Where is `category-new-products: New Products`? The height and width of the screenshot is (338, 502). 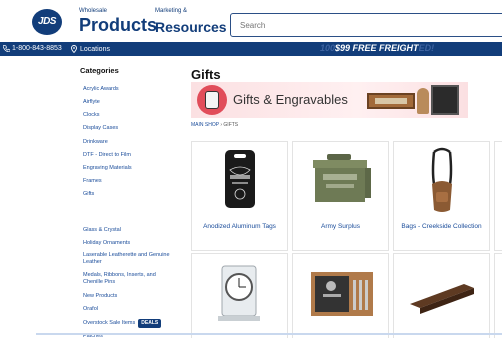
category-new-products: New Products is located at coordinates (133, 296).